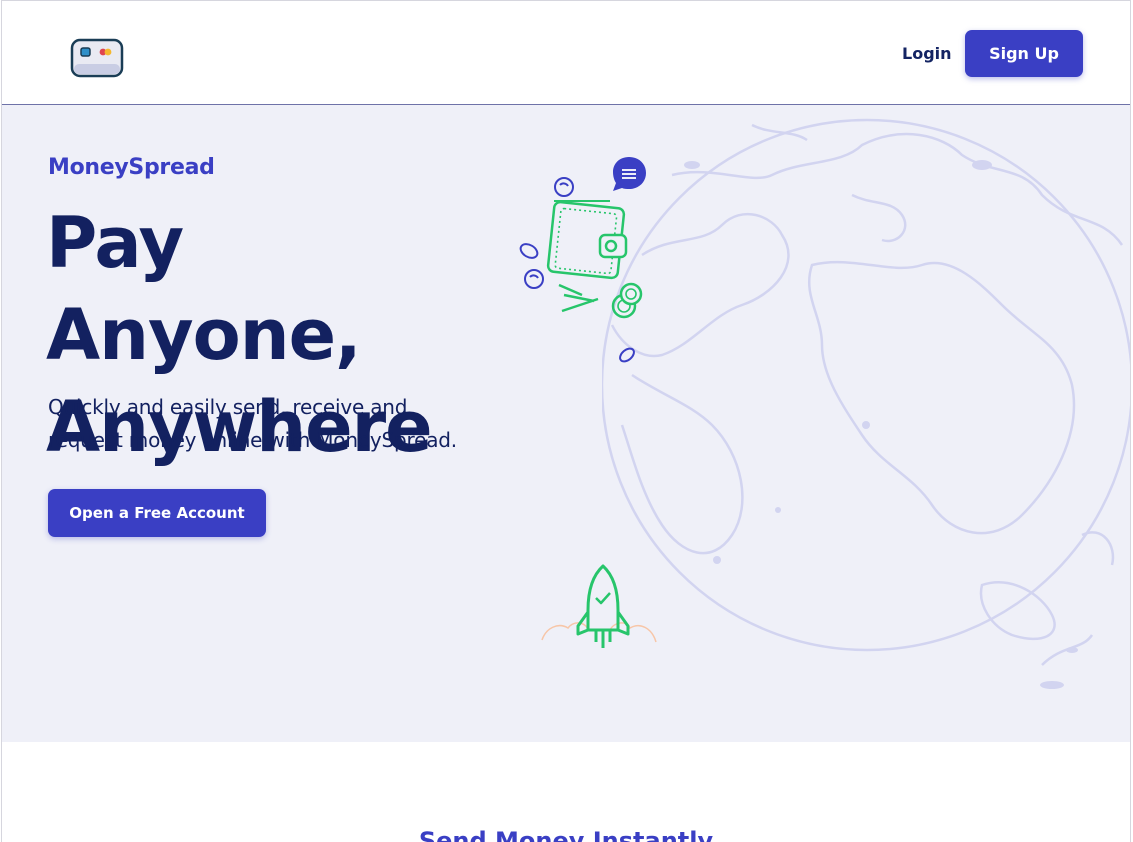 Image resolution: width=1133 pixels, height=842 pixels. I want to click on subtitle-line-1: Quickly and easily send, receive and, so click(228, 407).